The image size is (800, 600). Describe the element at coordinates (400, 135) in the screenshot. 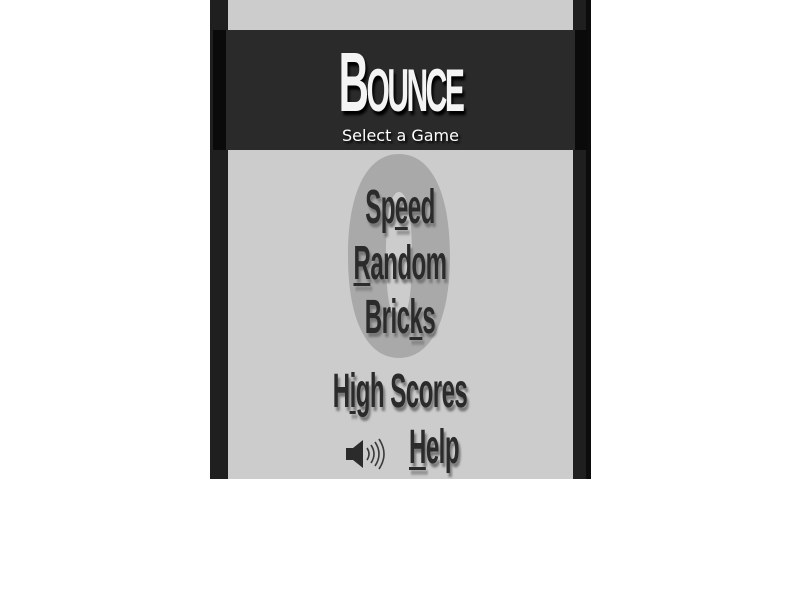

I see `subtitle: Select a Game` at that location.